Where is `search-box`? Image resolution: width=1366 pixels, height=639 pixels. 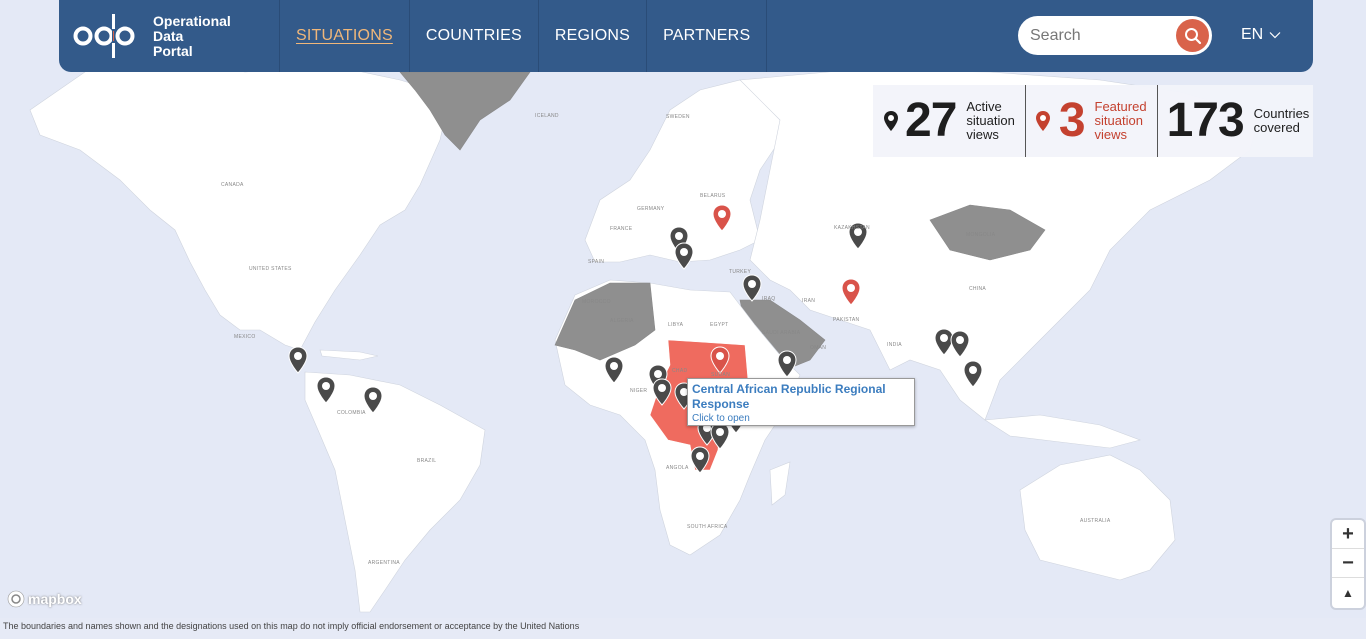
search-box is located at coordinates (1115, 35).